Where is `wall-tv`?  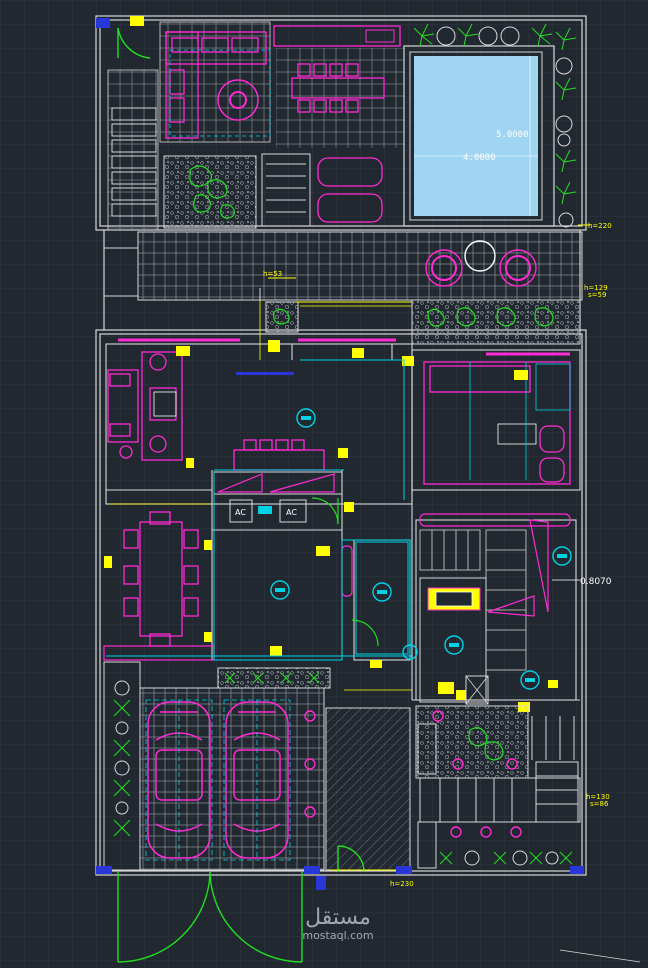 wall-tv is located at coordinates (265, 373).